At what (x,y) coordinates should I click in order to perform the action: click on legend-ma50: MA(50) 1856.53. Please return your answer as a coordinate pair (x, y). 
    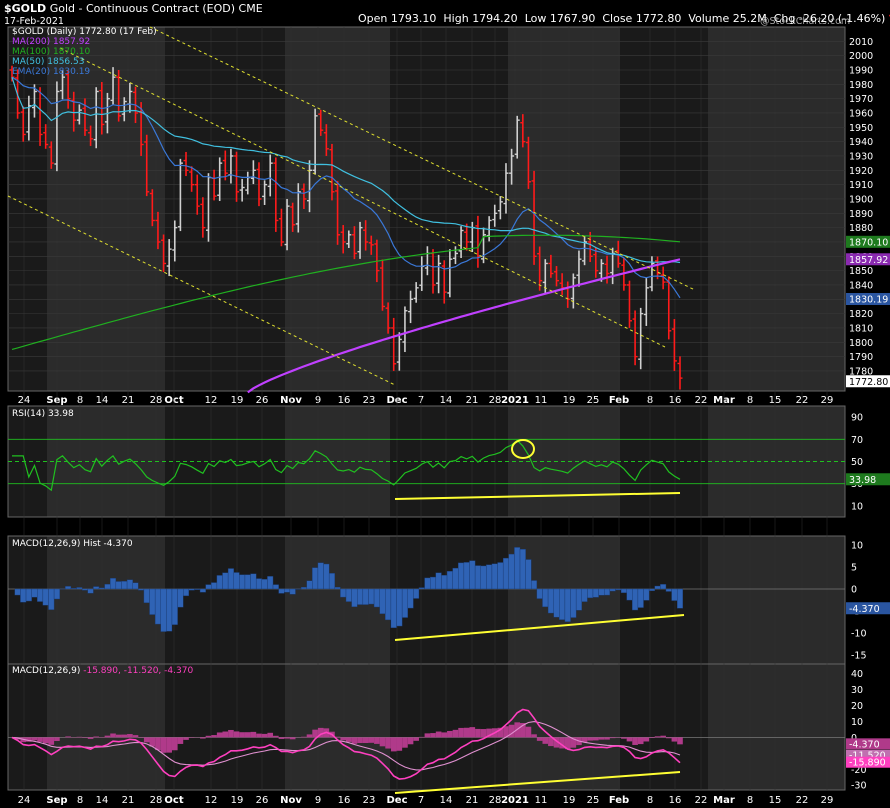
    Looking at the image, I should click on (48, 62).